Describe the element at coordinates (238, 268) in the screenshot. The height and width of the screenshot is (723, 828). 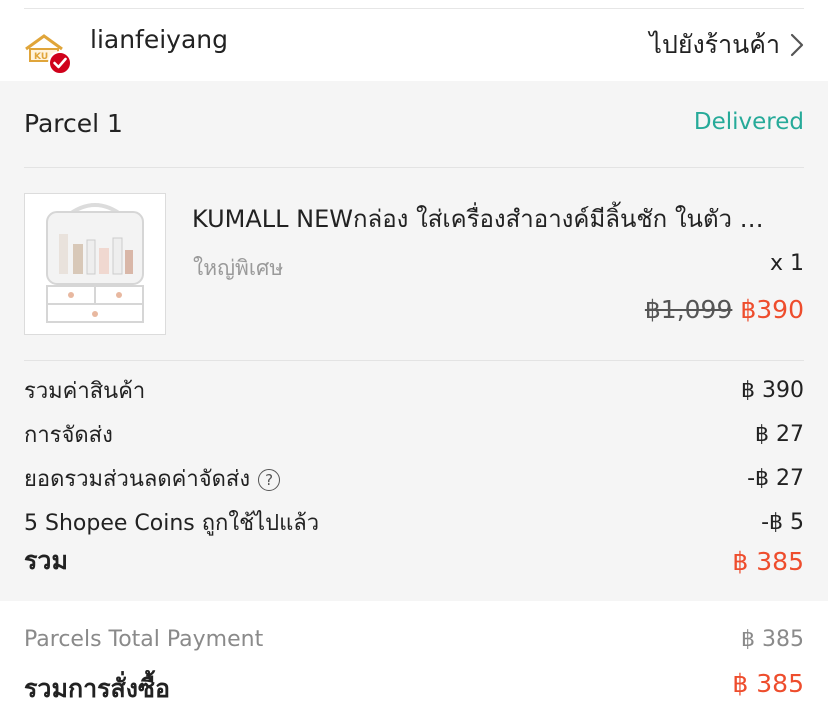
I see `product-variant: ใหญ่พิเศษ` at that location.